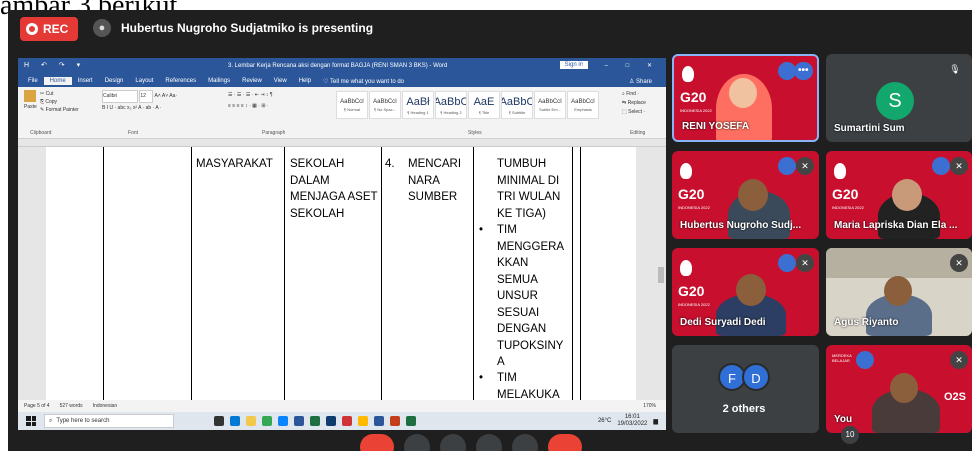 Image resolution: width=972 pixels, height=451 pixels. I want to click on font-name-select: Calibri, so click(120, 96).